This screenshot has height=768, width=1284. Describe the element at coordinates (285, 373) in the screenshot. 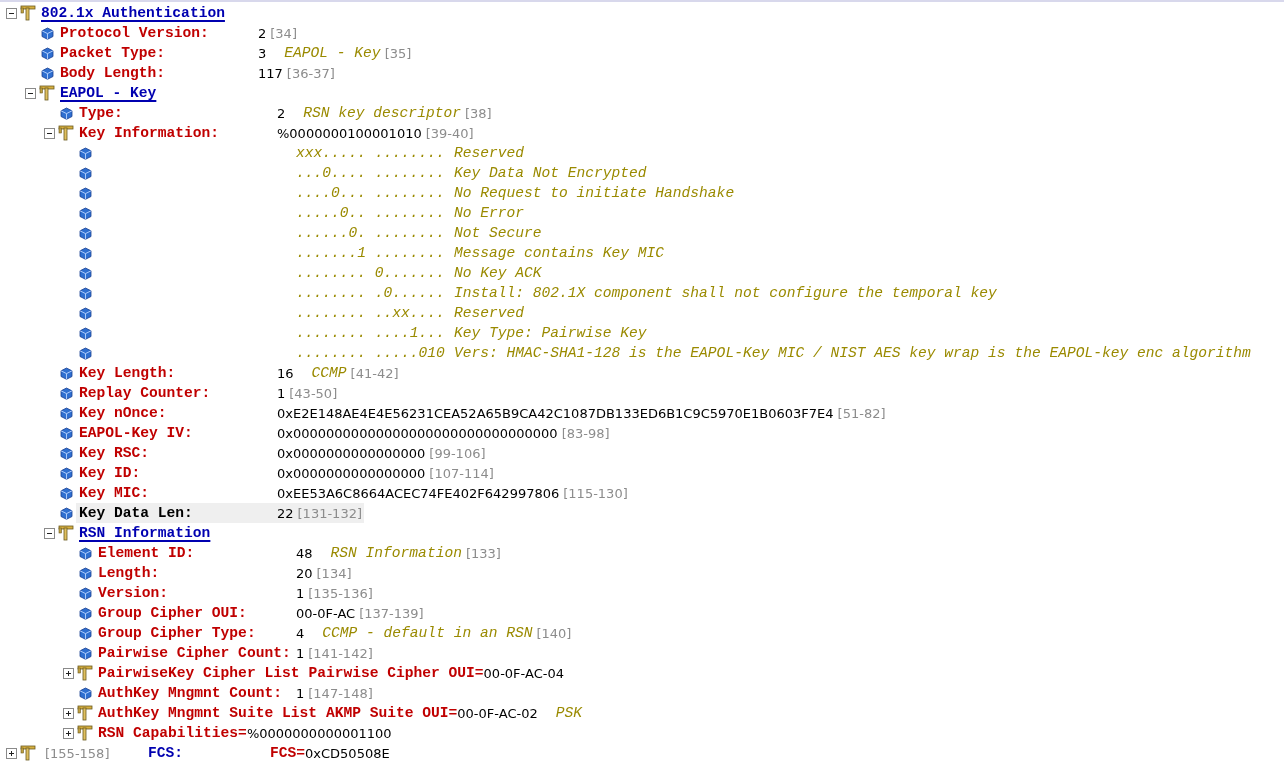

I see `field-value: 16` at that location.